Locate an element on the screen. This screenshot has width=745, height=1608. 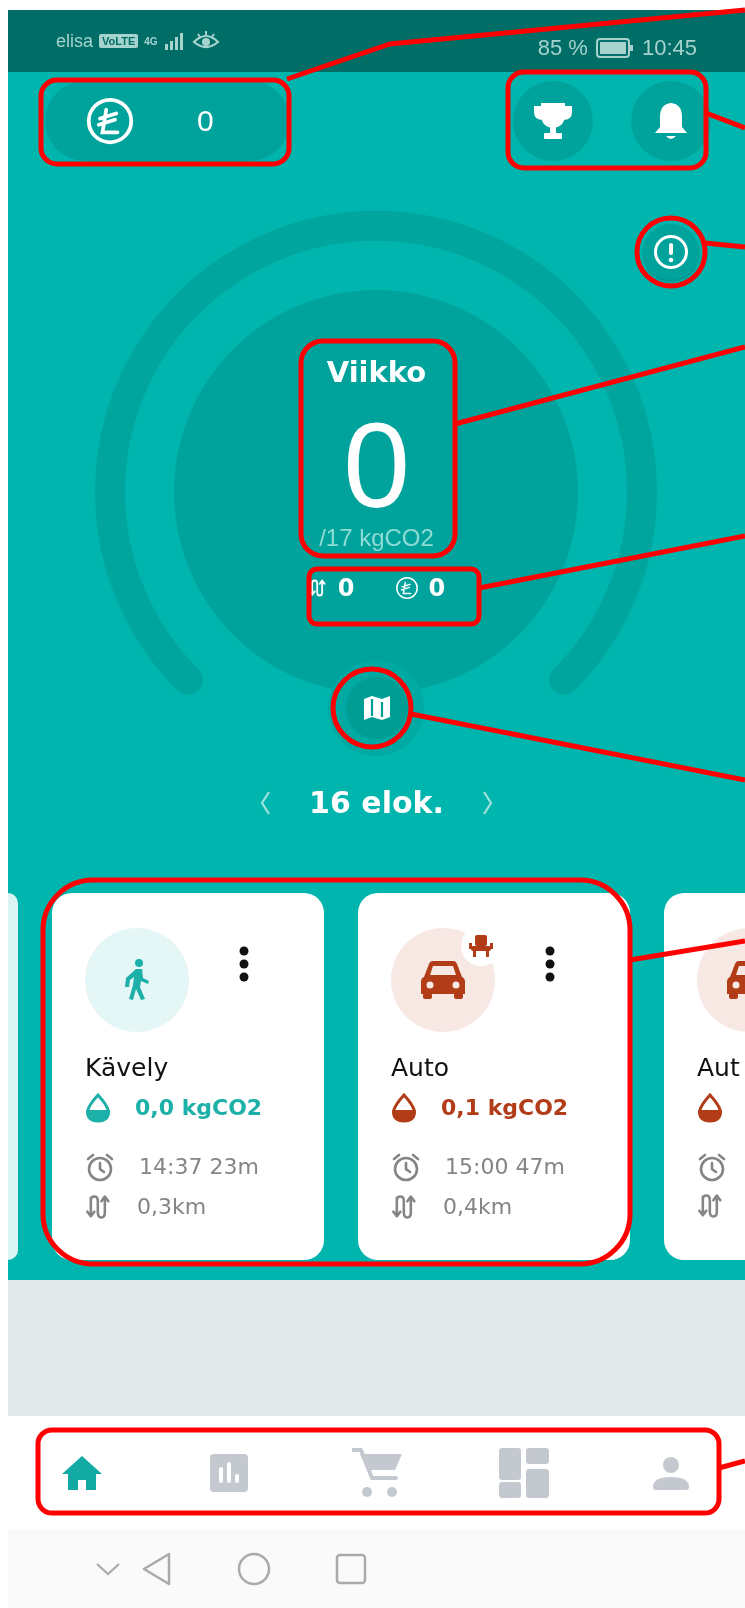
bell-icon is located at coordinates (671, 121).